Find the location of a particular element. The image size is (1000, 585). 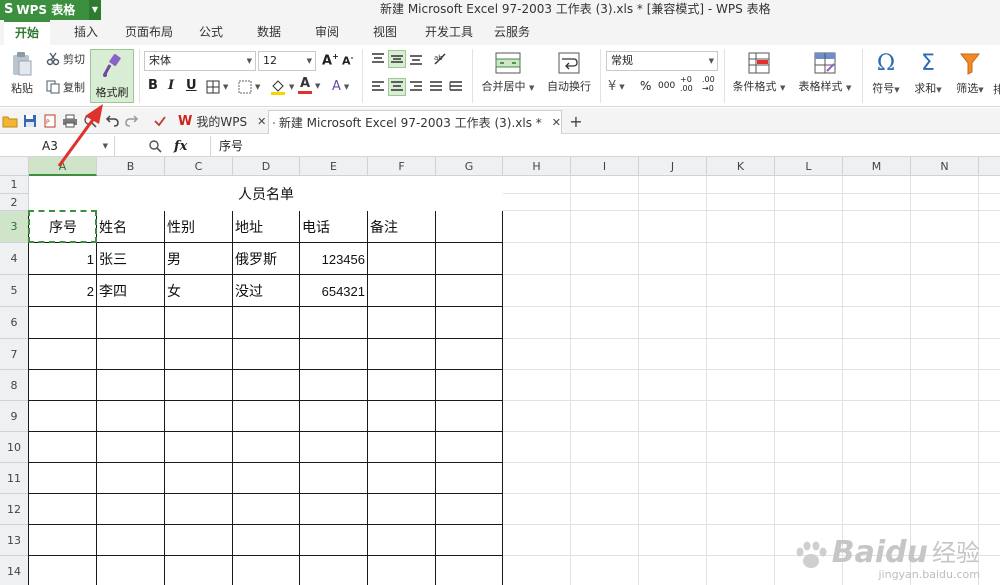

table-cell: 654321 is located at coordinates (334, 291).